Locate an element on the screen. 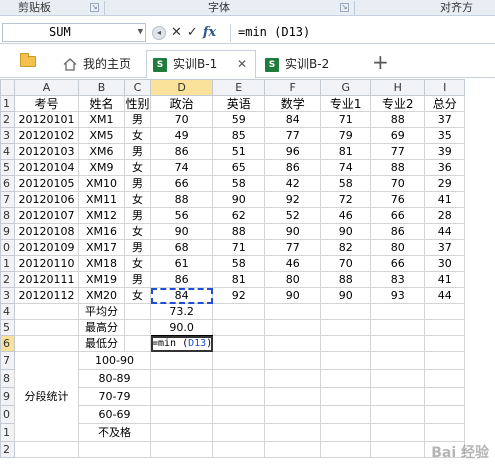 This screenshot has width=495, height=470. cell: 20120106 is located at coordinates (46, 199).